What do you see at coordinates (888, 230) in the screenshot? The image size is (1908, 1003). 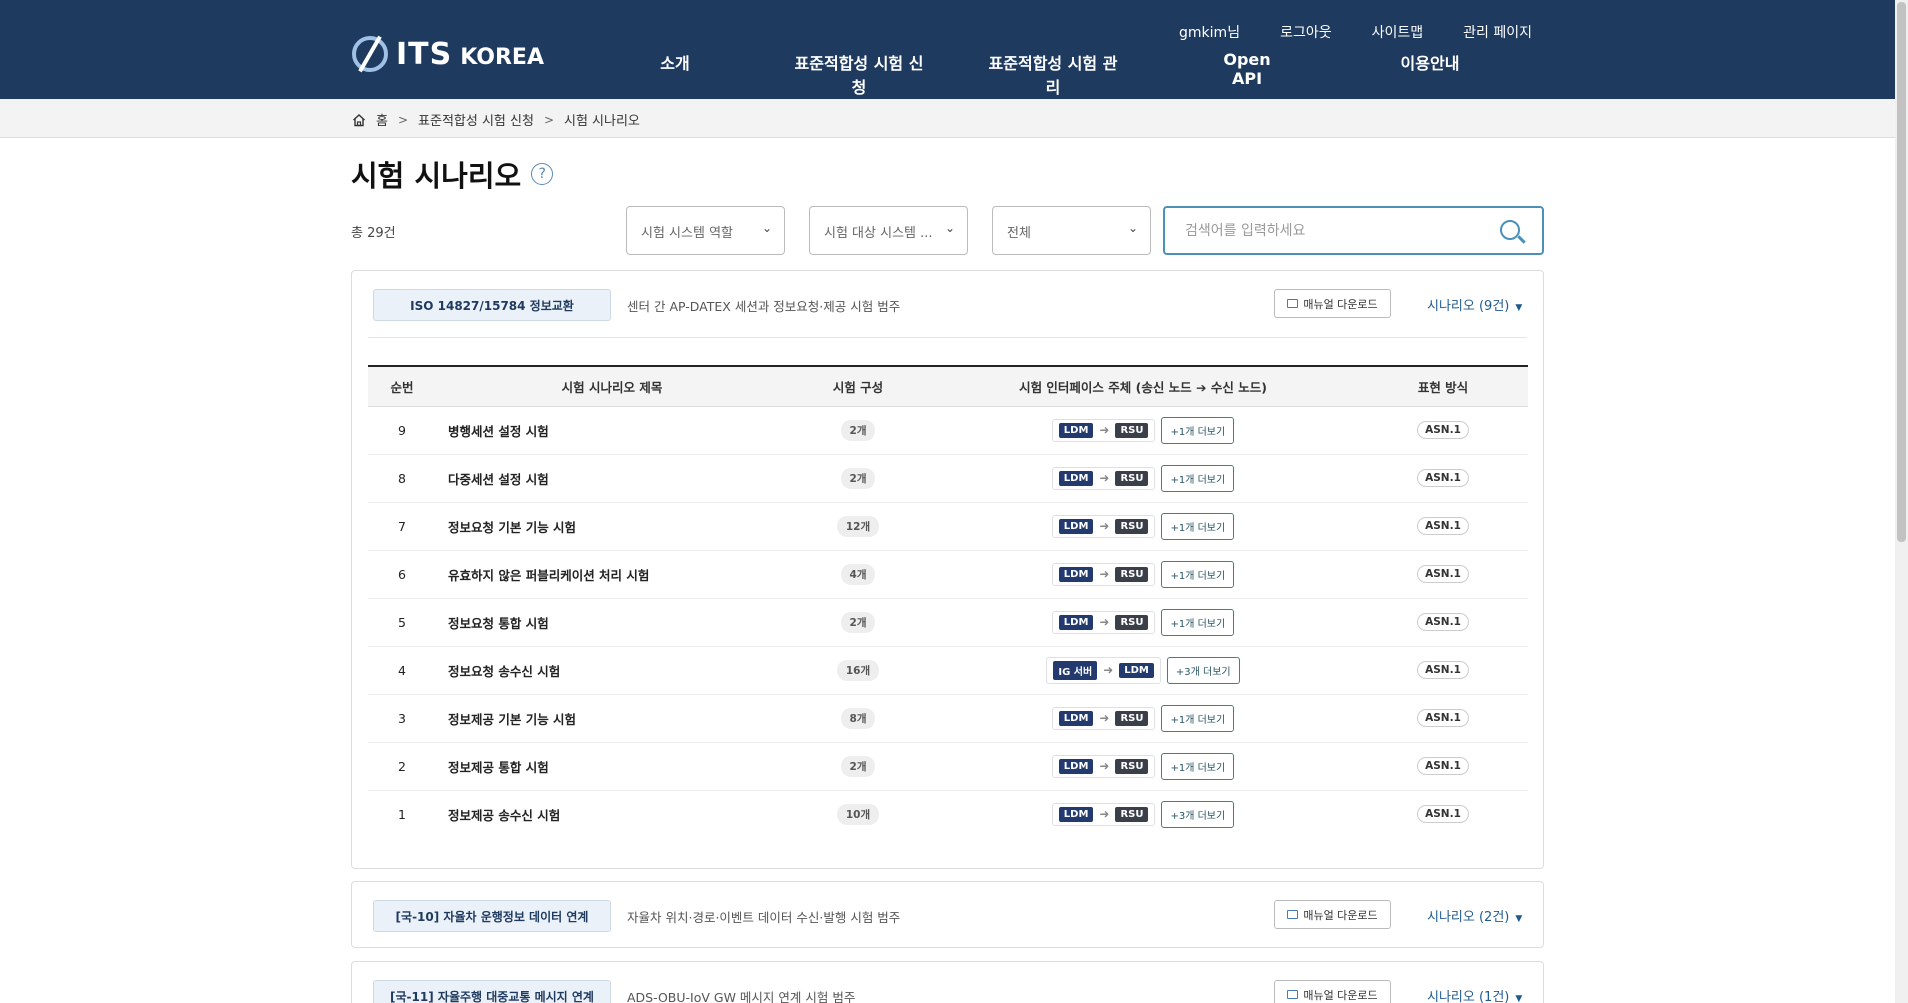 I see `target-system-select: 시험 대상 시스템 ... ⌄` at bounding box center [888, 230].